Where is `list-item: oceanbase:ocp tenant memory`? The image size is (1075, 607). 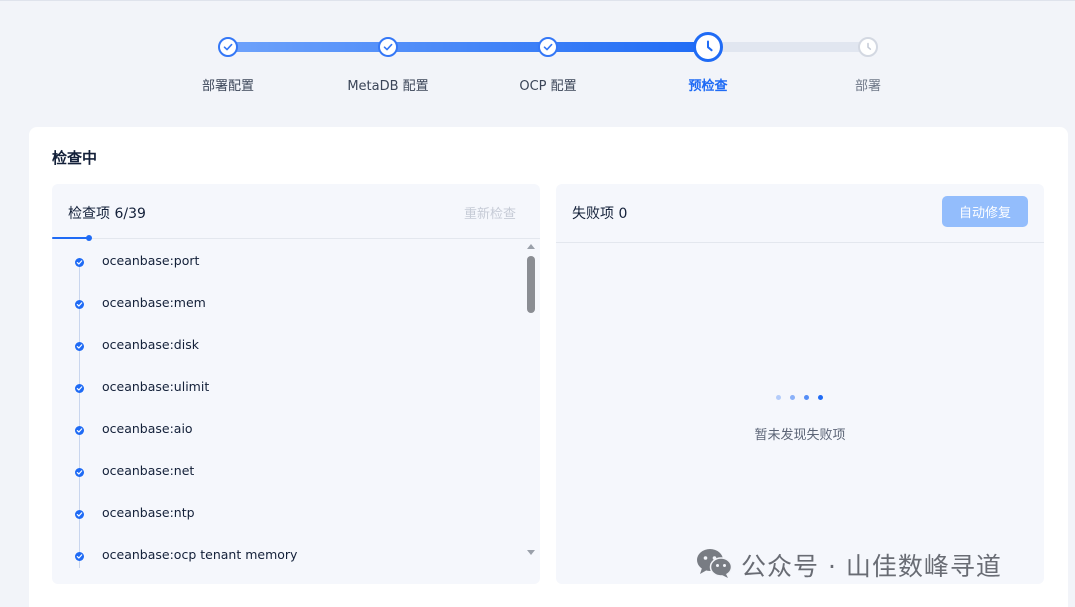
list-item: oceanbase:ocp tenant memory is located at coordinates (287, 560).